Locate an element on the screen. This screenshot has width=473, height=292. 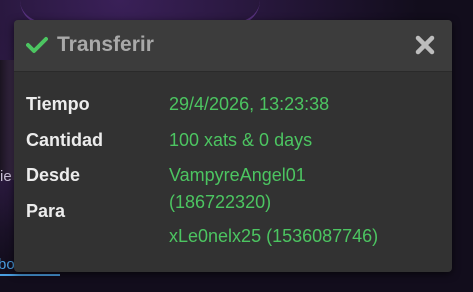
label-tiempo: Tiempo is located at coordinates (58, 104).